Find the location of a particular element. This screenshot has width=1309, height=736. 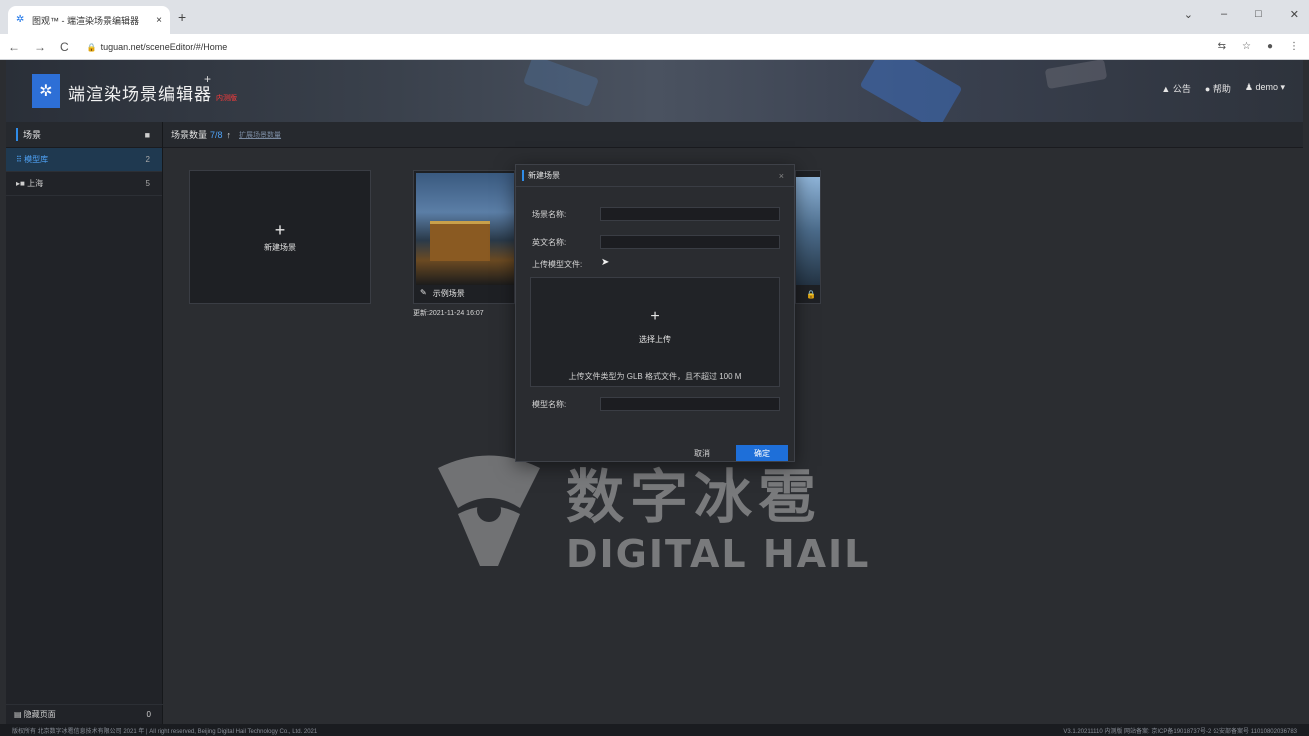

sidebar-header: 场景 ■ is located at coordinates (84, 135).